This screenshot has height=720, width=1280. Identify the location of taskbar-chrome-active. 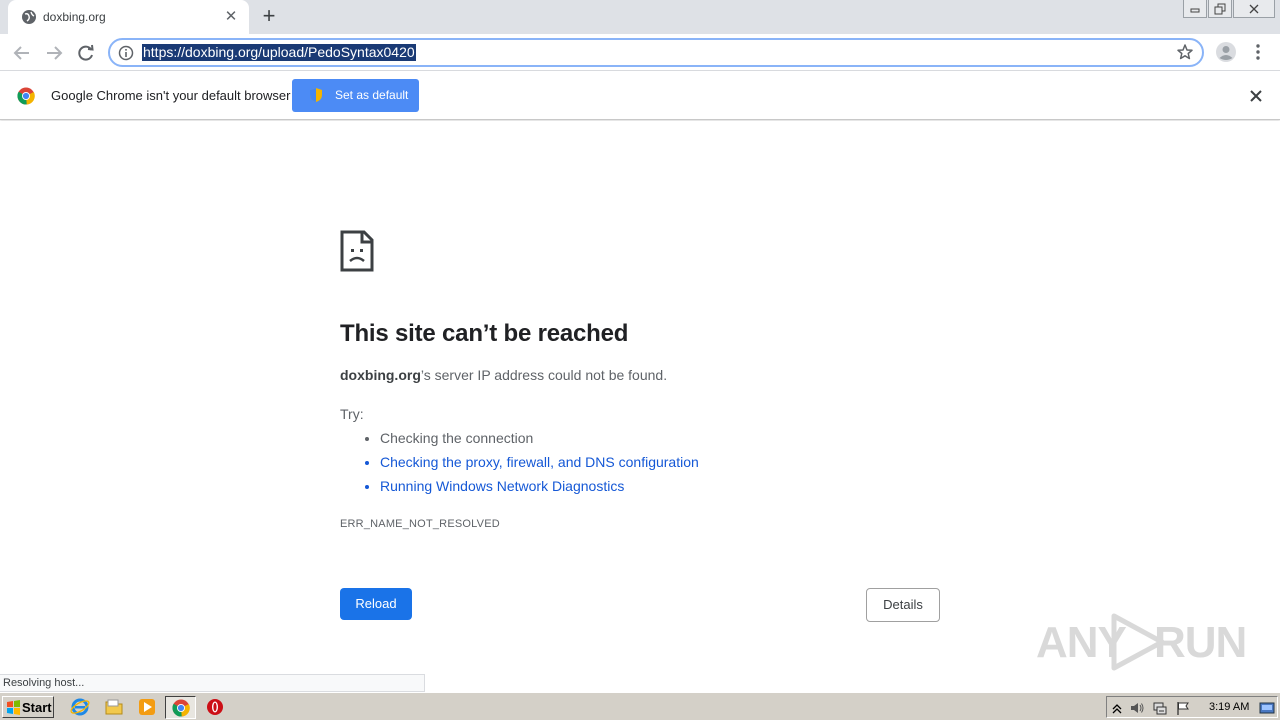
(180, 707).